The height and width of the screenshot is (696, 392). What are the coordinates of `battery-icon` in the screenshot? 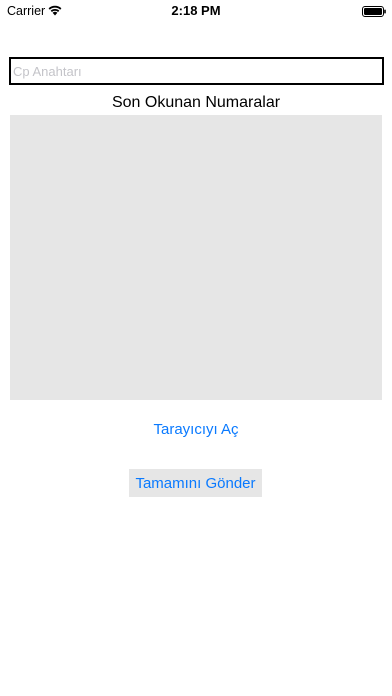 It's located at (374, 11).